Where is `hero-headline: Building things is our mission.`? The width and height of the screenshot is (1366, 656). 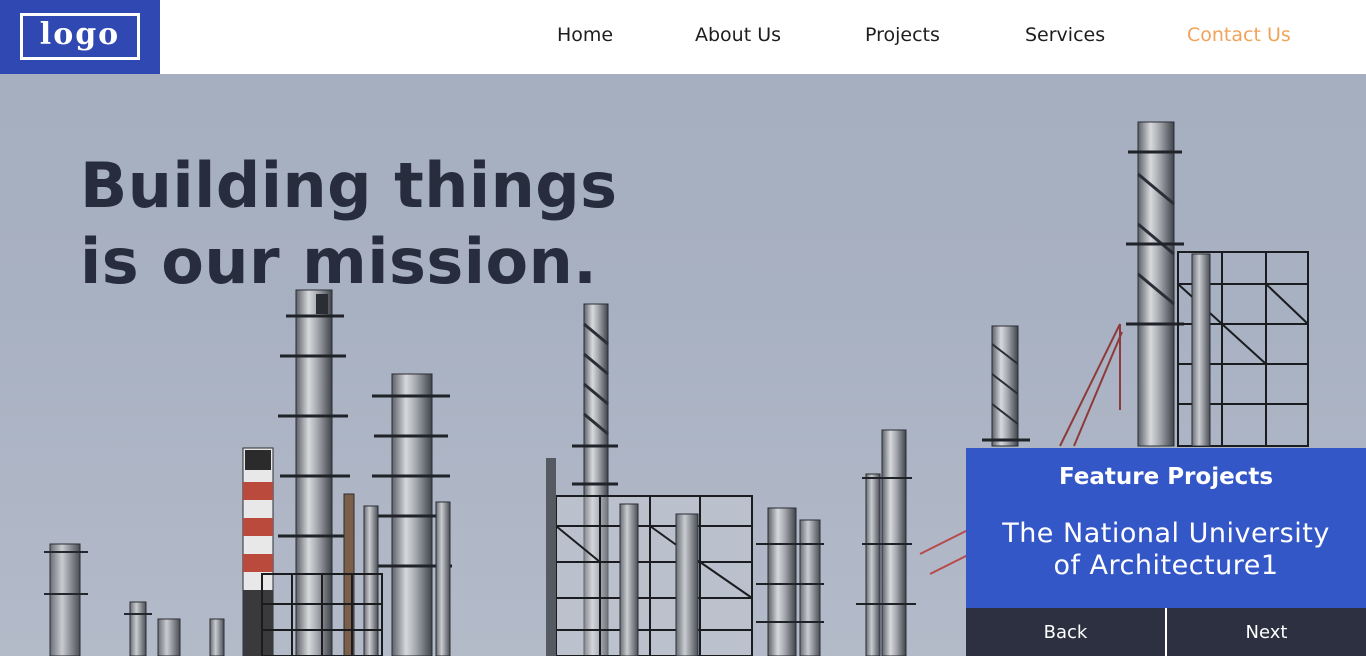 hero-headline: Building things is our mission. is located at coordinates (349, 224).